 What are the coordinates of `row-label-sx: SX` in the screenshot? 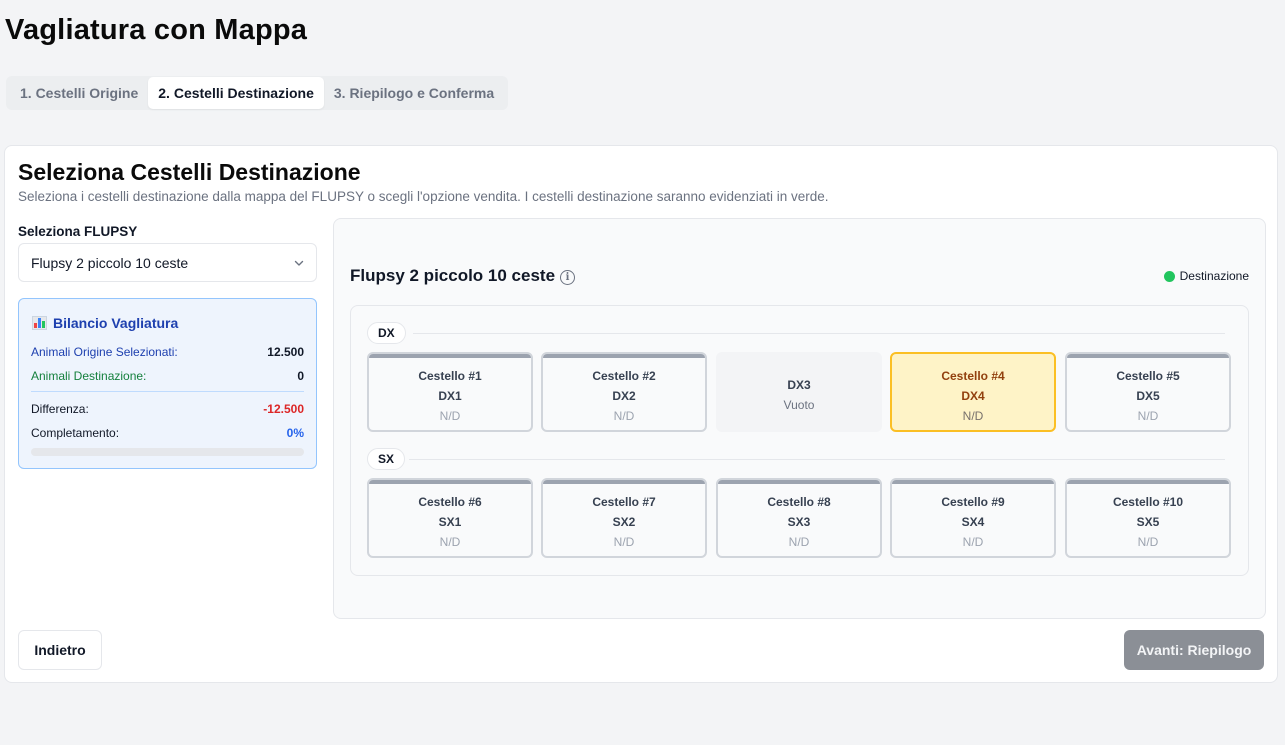 It's located at (386, 459).